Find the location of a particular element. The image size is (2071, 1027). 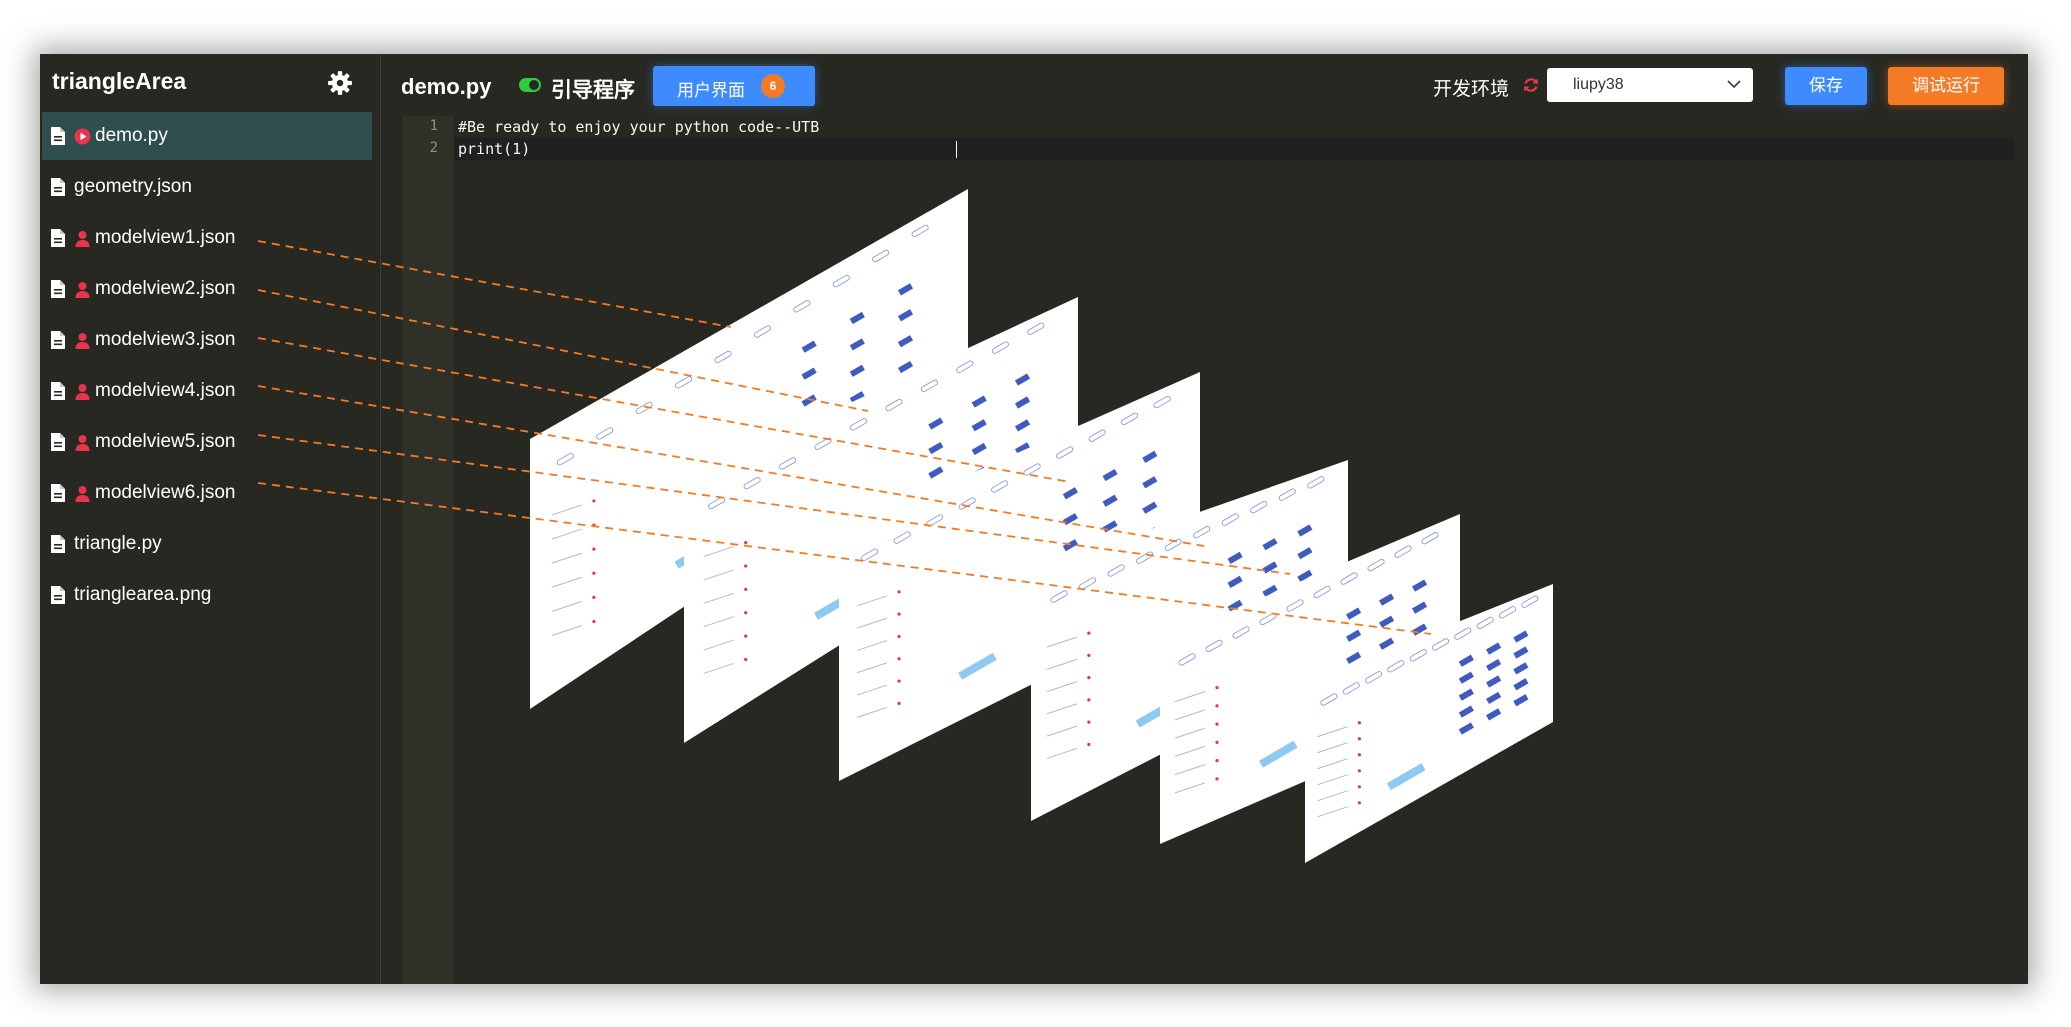

file-name: demo.py is located at coordinates (131, 135).